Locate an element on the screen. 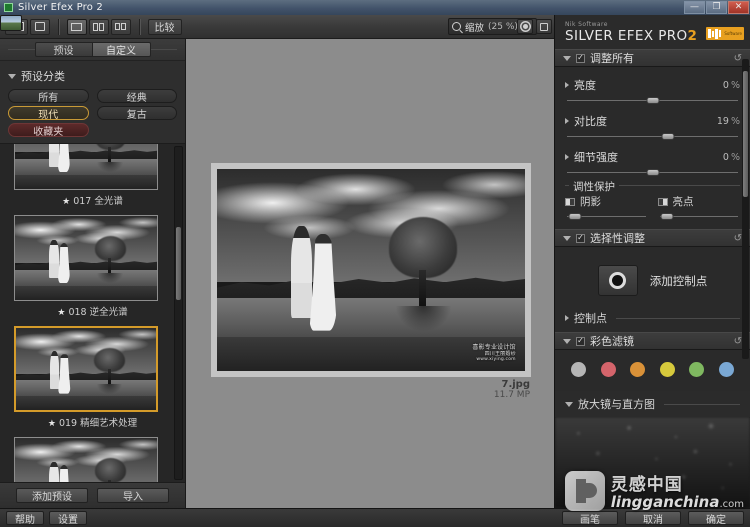 The image size is (750, 527). category-favorites: 收藏夹 is located at coordinates (48, 130).